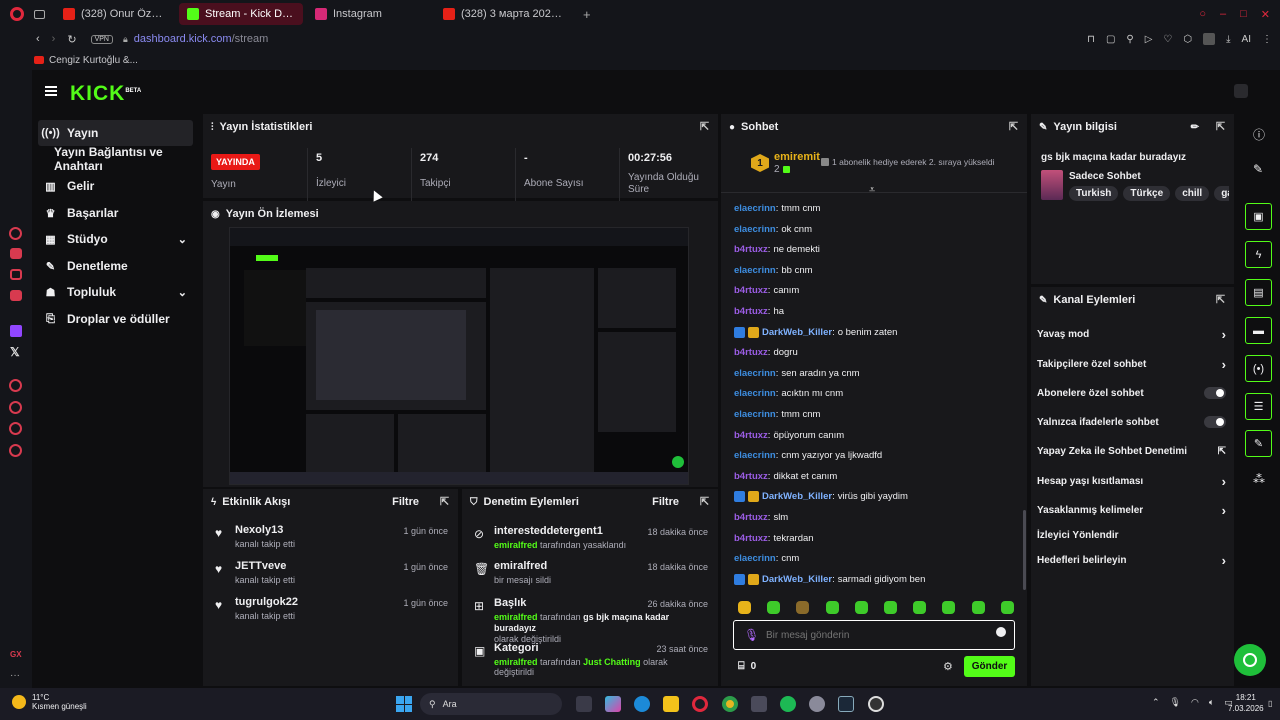  I want to click on hamburger-menu-icon, so click(51, 91).